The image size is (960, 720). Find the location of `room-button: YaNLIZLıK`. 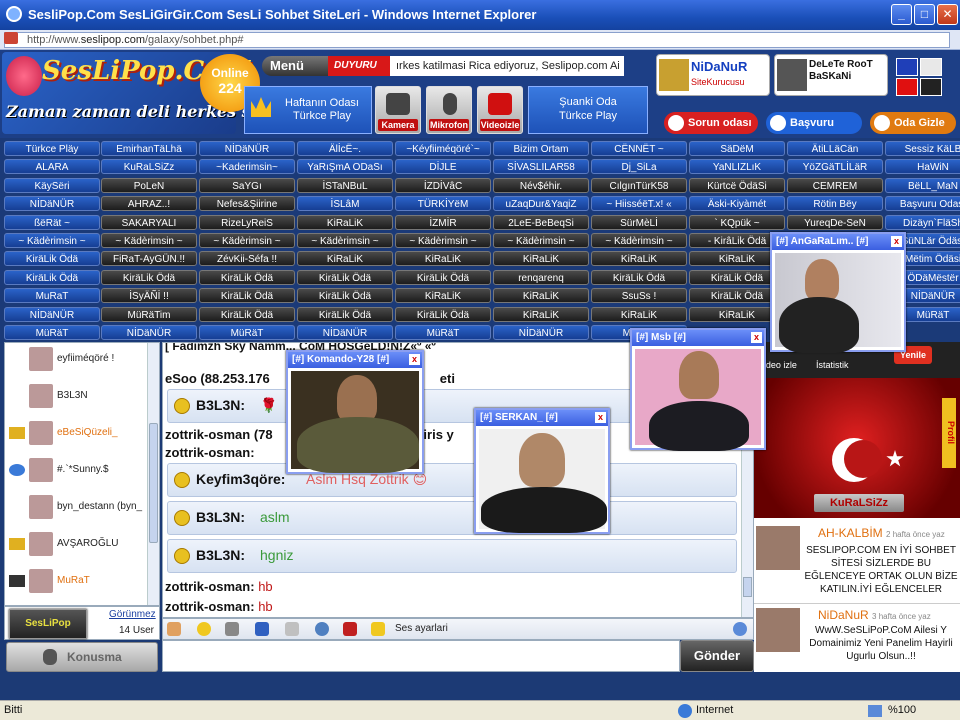

room-button: YaNLIZLıK is located at coordinates (737, 167).